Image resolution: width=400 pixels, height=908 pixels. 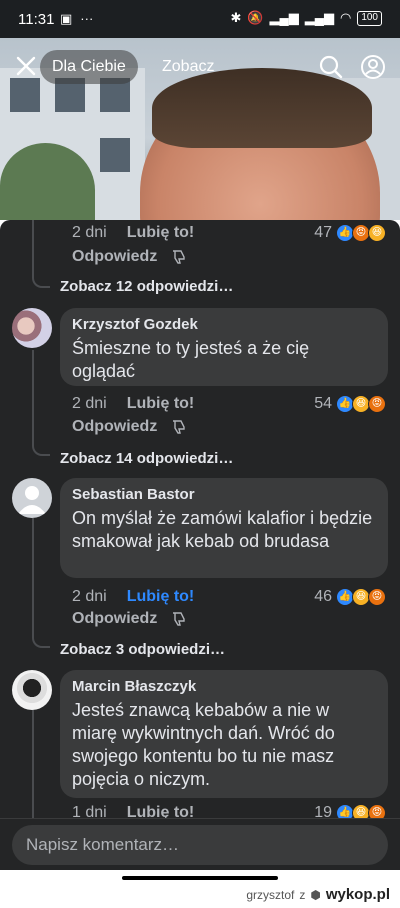 I want to click on close-icon, so click(x=26, y=66).